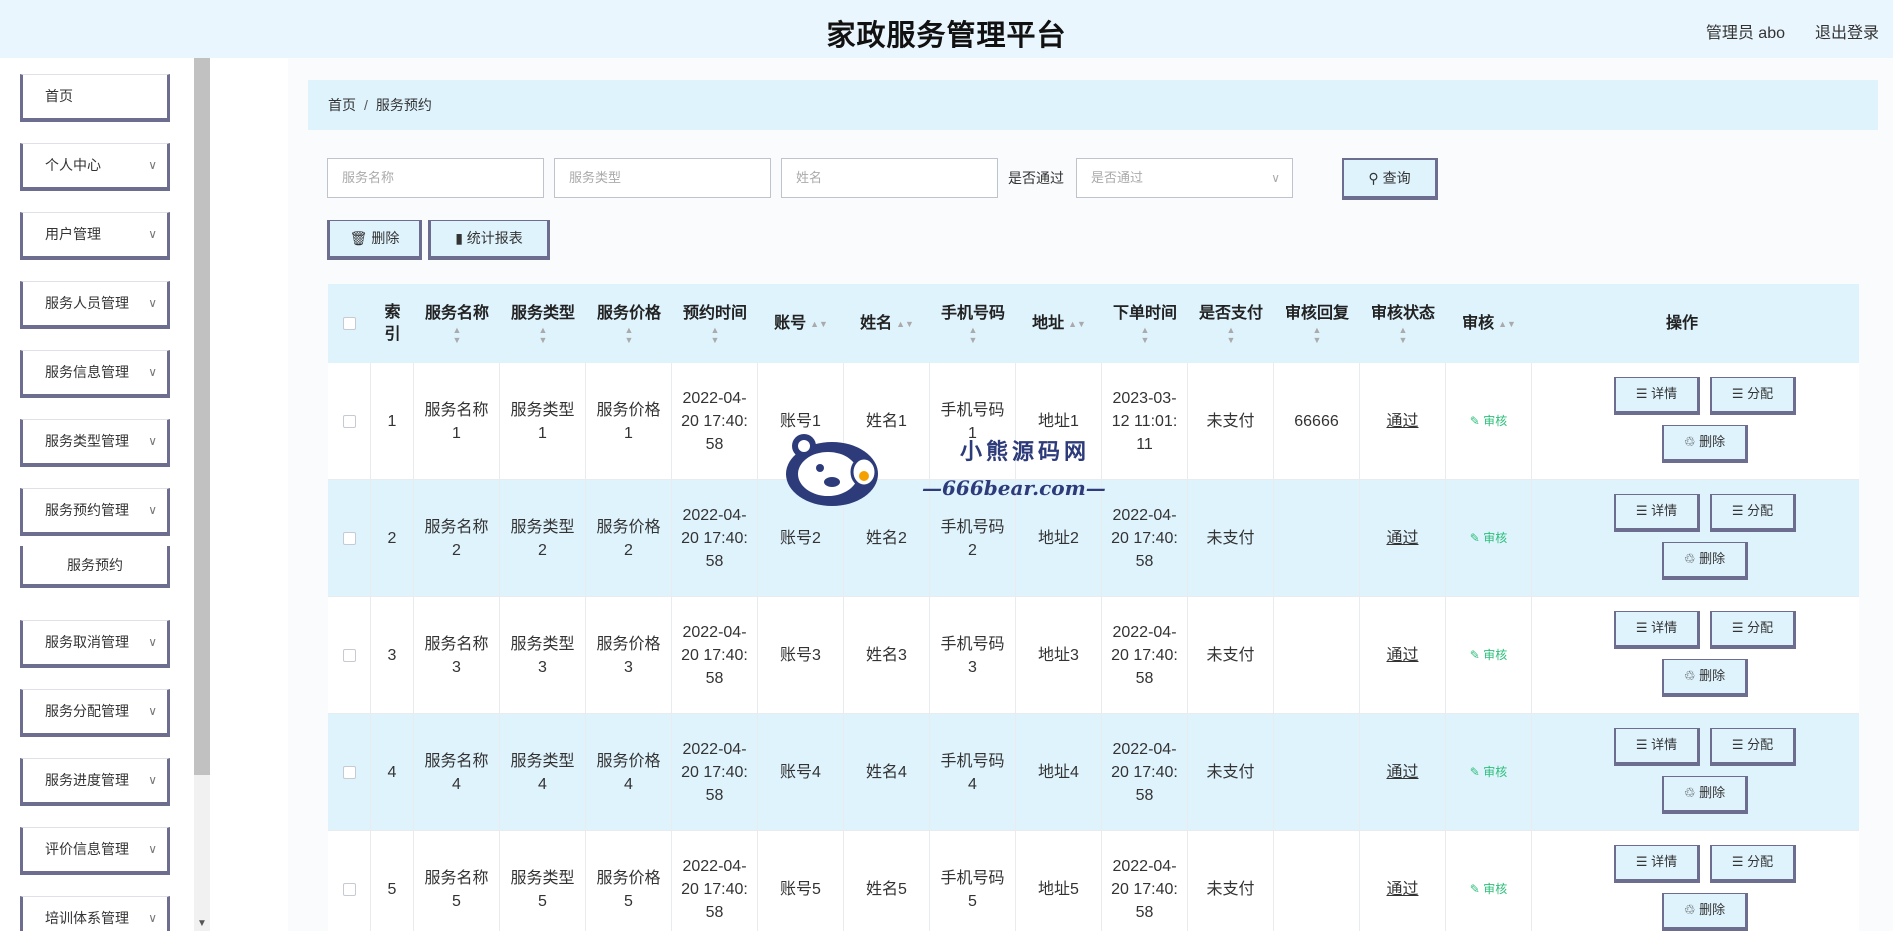 This screenshot has width=1893, height=931. Describe the element at coordinates (543, 323) in the screenshot. I see `header-service-type: 服务类型 ▲ ▼` at that location.